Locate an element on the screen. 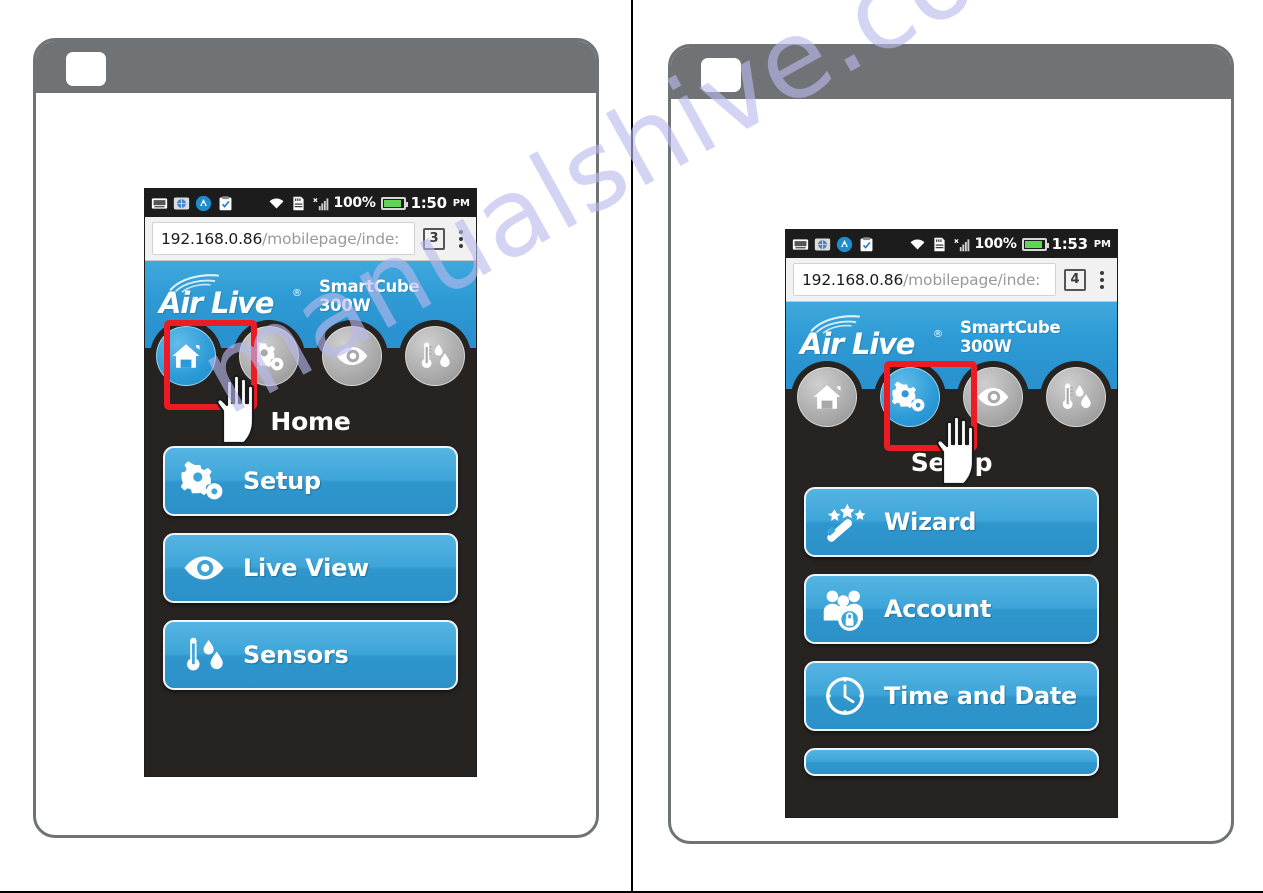  menu-button-wizard: Wizard is located at coordinates (951, 522).